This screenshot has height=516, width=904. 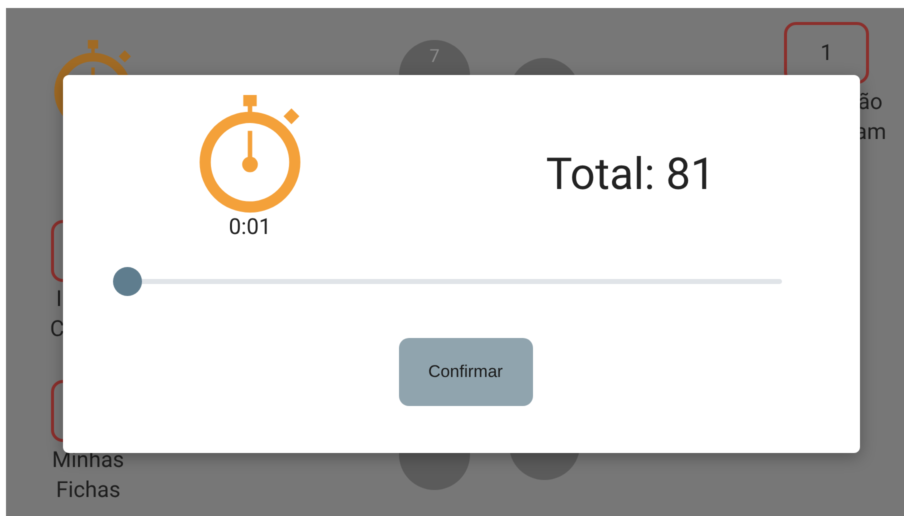 I want to click on slider-thumb, so click(x=127, y=281).